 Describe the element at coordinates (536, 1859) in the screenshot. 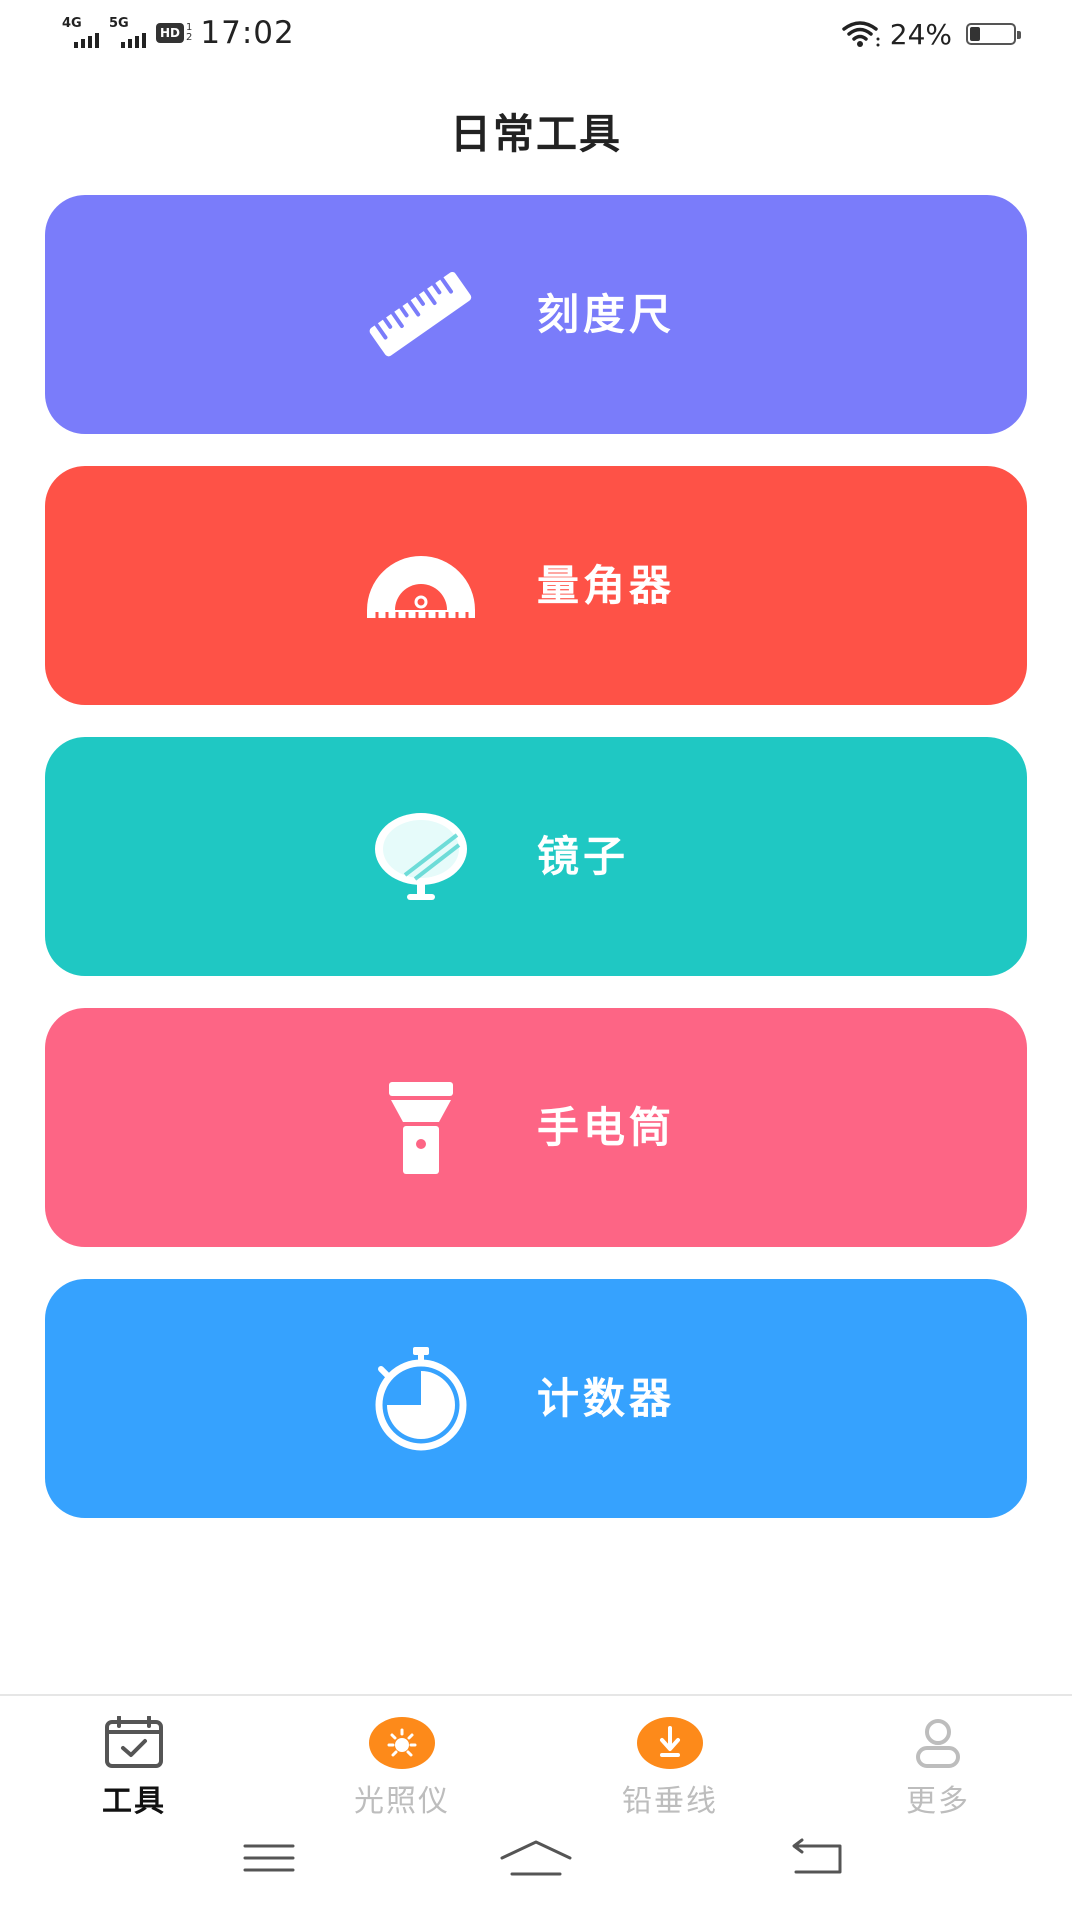

I see `home-icon` at that location.